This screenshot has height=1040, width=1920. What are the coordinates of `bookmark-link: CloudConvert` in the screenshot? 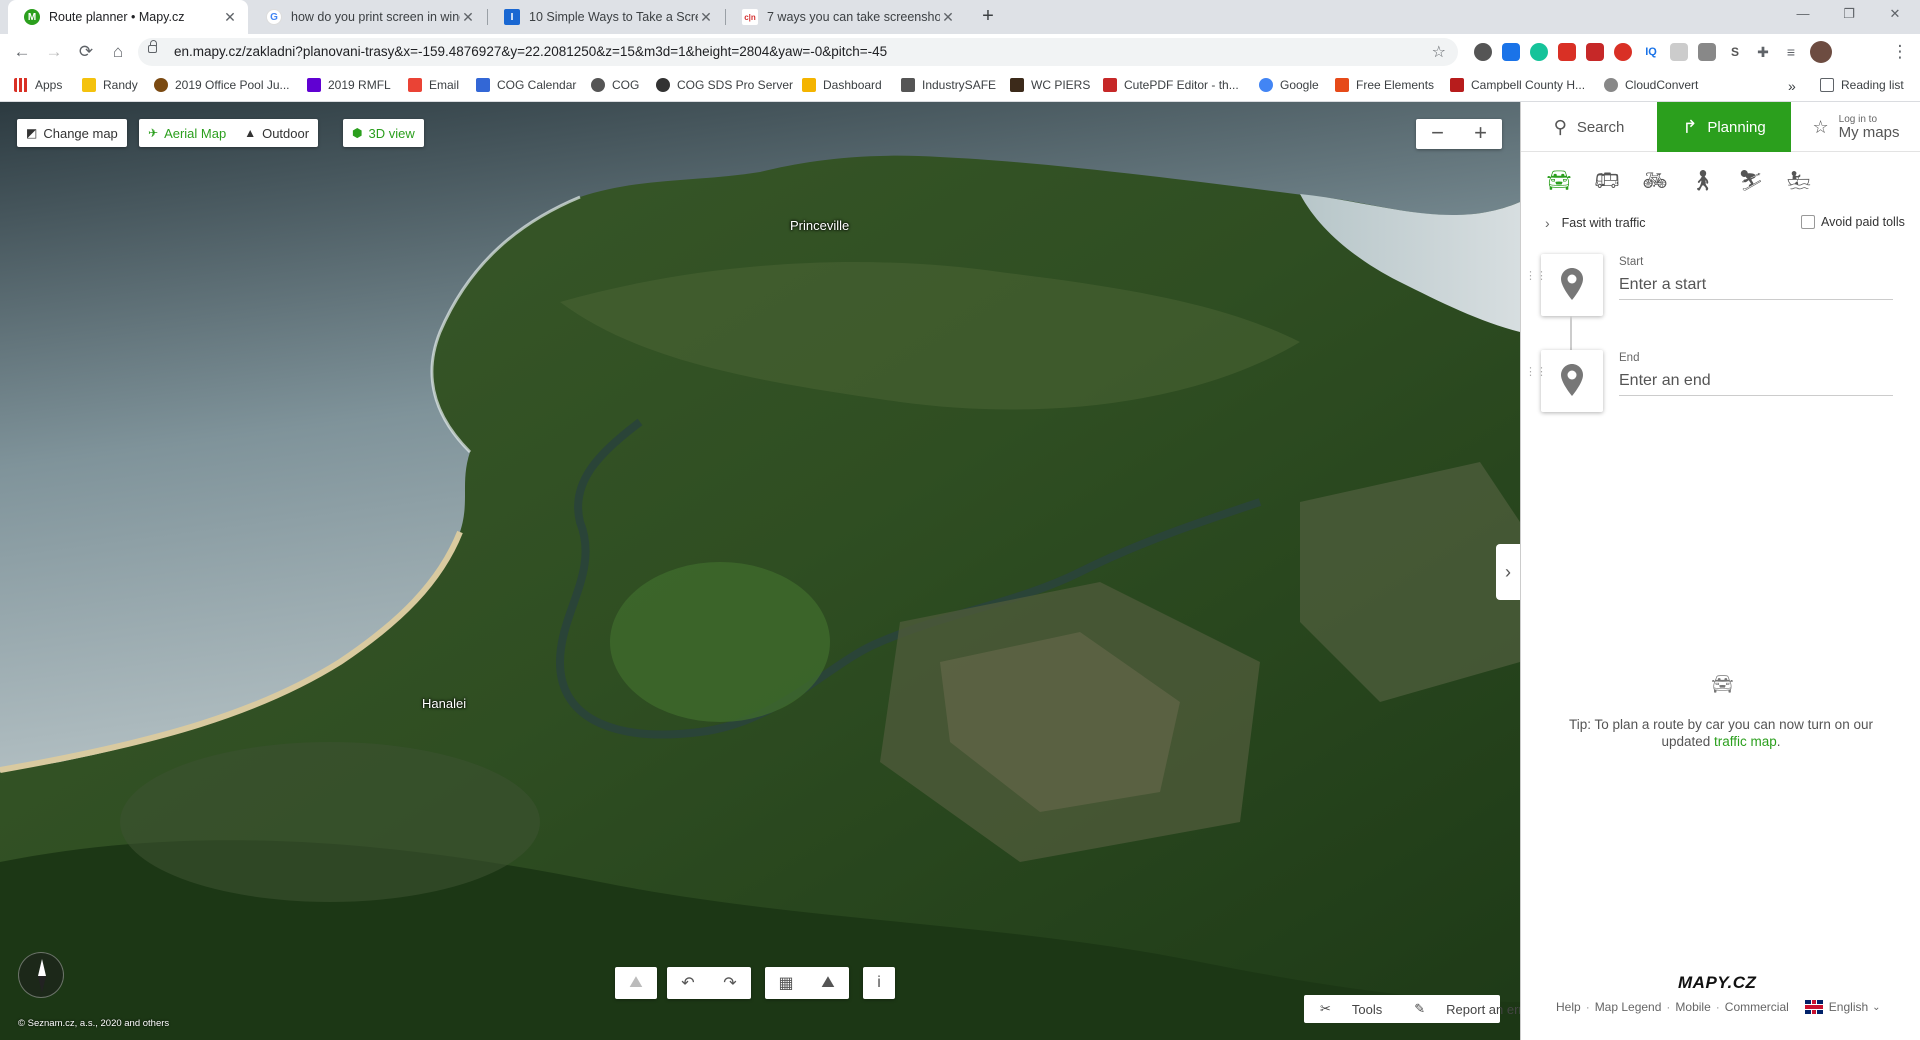 It's located at (1651, 85).